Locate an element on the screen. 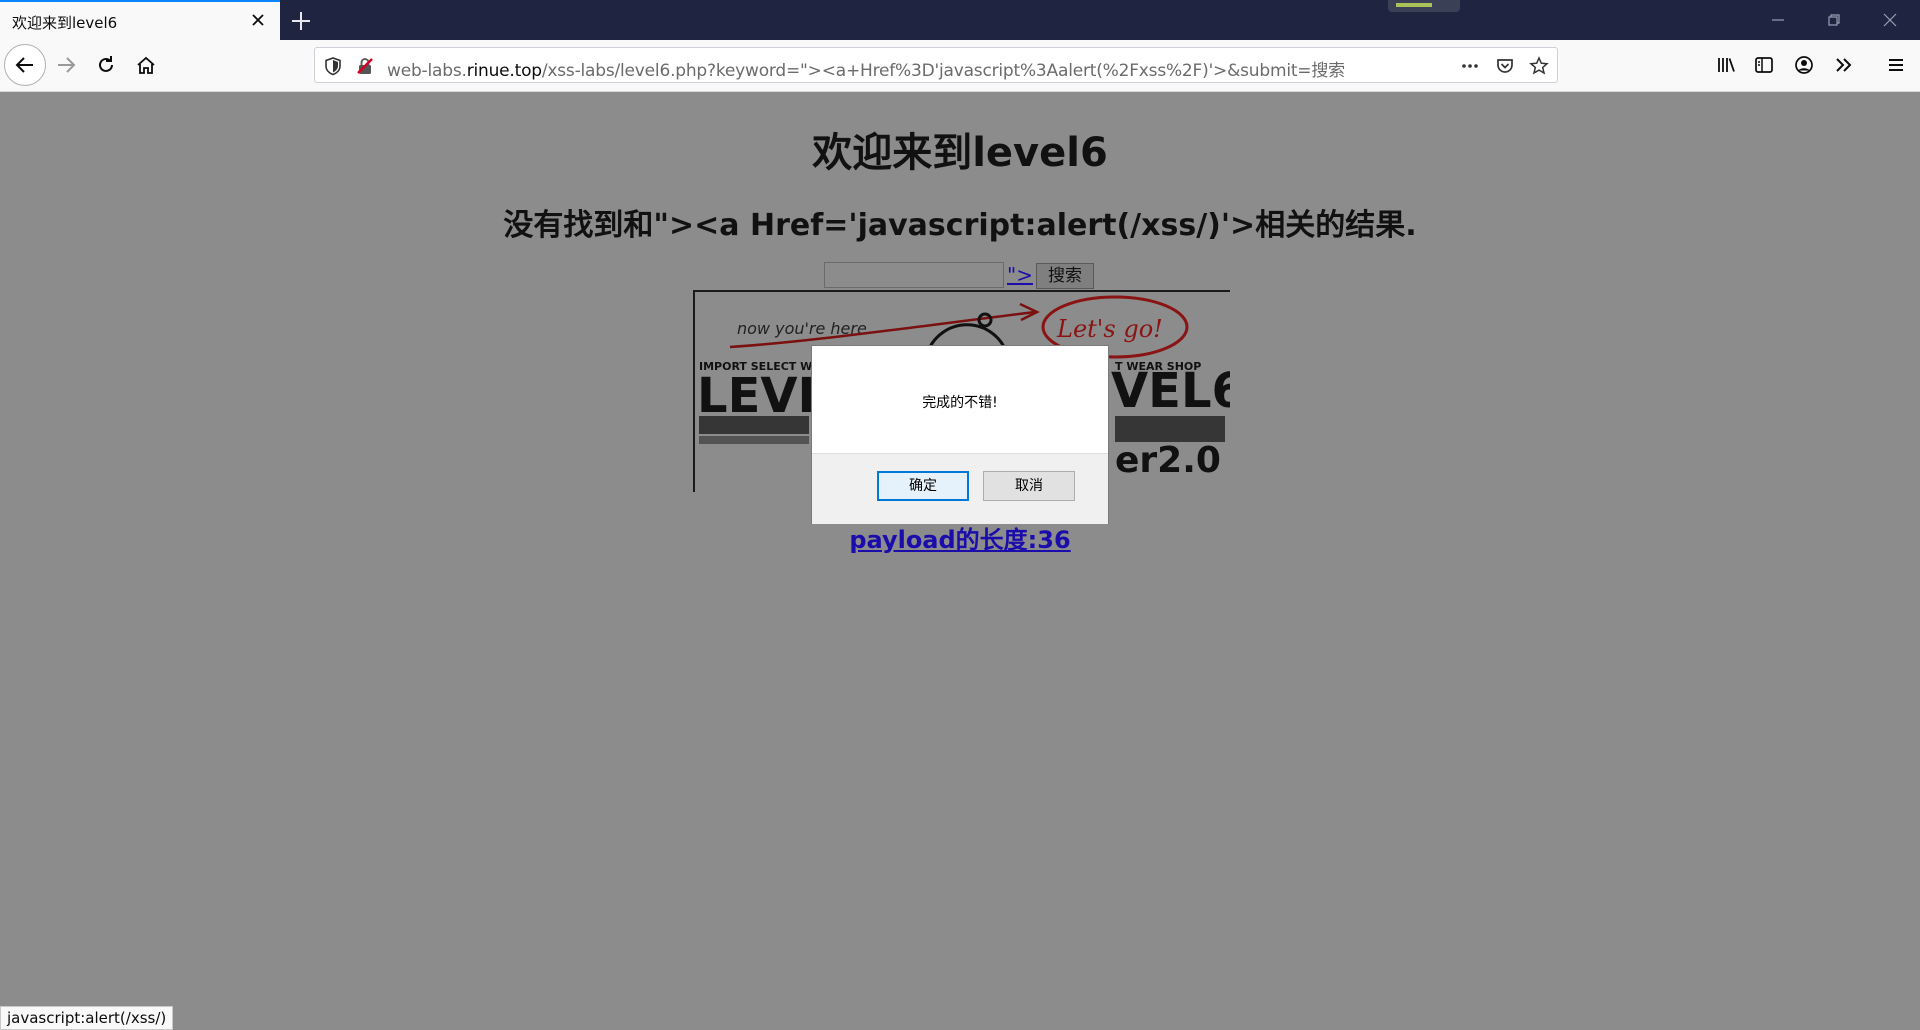 This screenshot has height=1030, width=1920. back-arrow-icon is located at coordinates (24, 65).